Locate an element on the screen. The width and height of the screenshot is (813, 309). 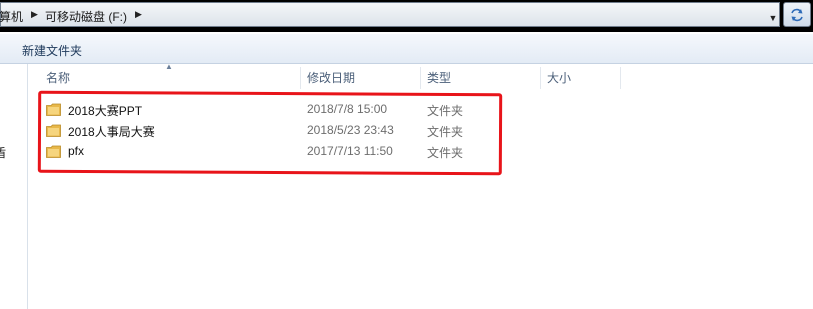
address-bar-strip: 算机 ▶ 可移动磁盘 (F:) ▶ ▼ is located at coordinates (406, 16).